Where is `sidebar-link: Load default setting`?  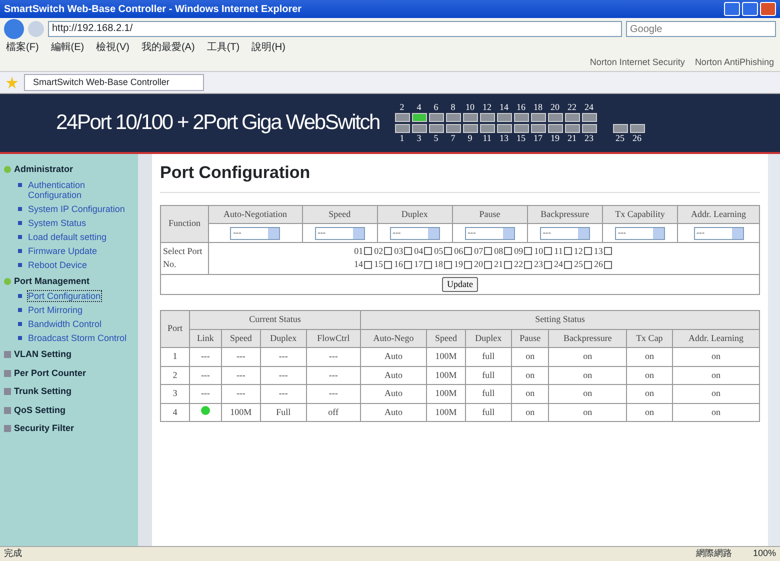
sidebar-link: Load default setting is located at coordinates (67, 237).